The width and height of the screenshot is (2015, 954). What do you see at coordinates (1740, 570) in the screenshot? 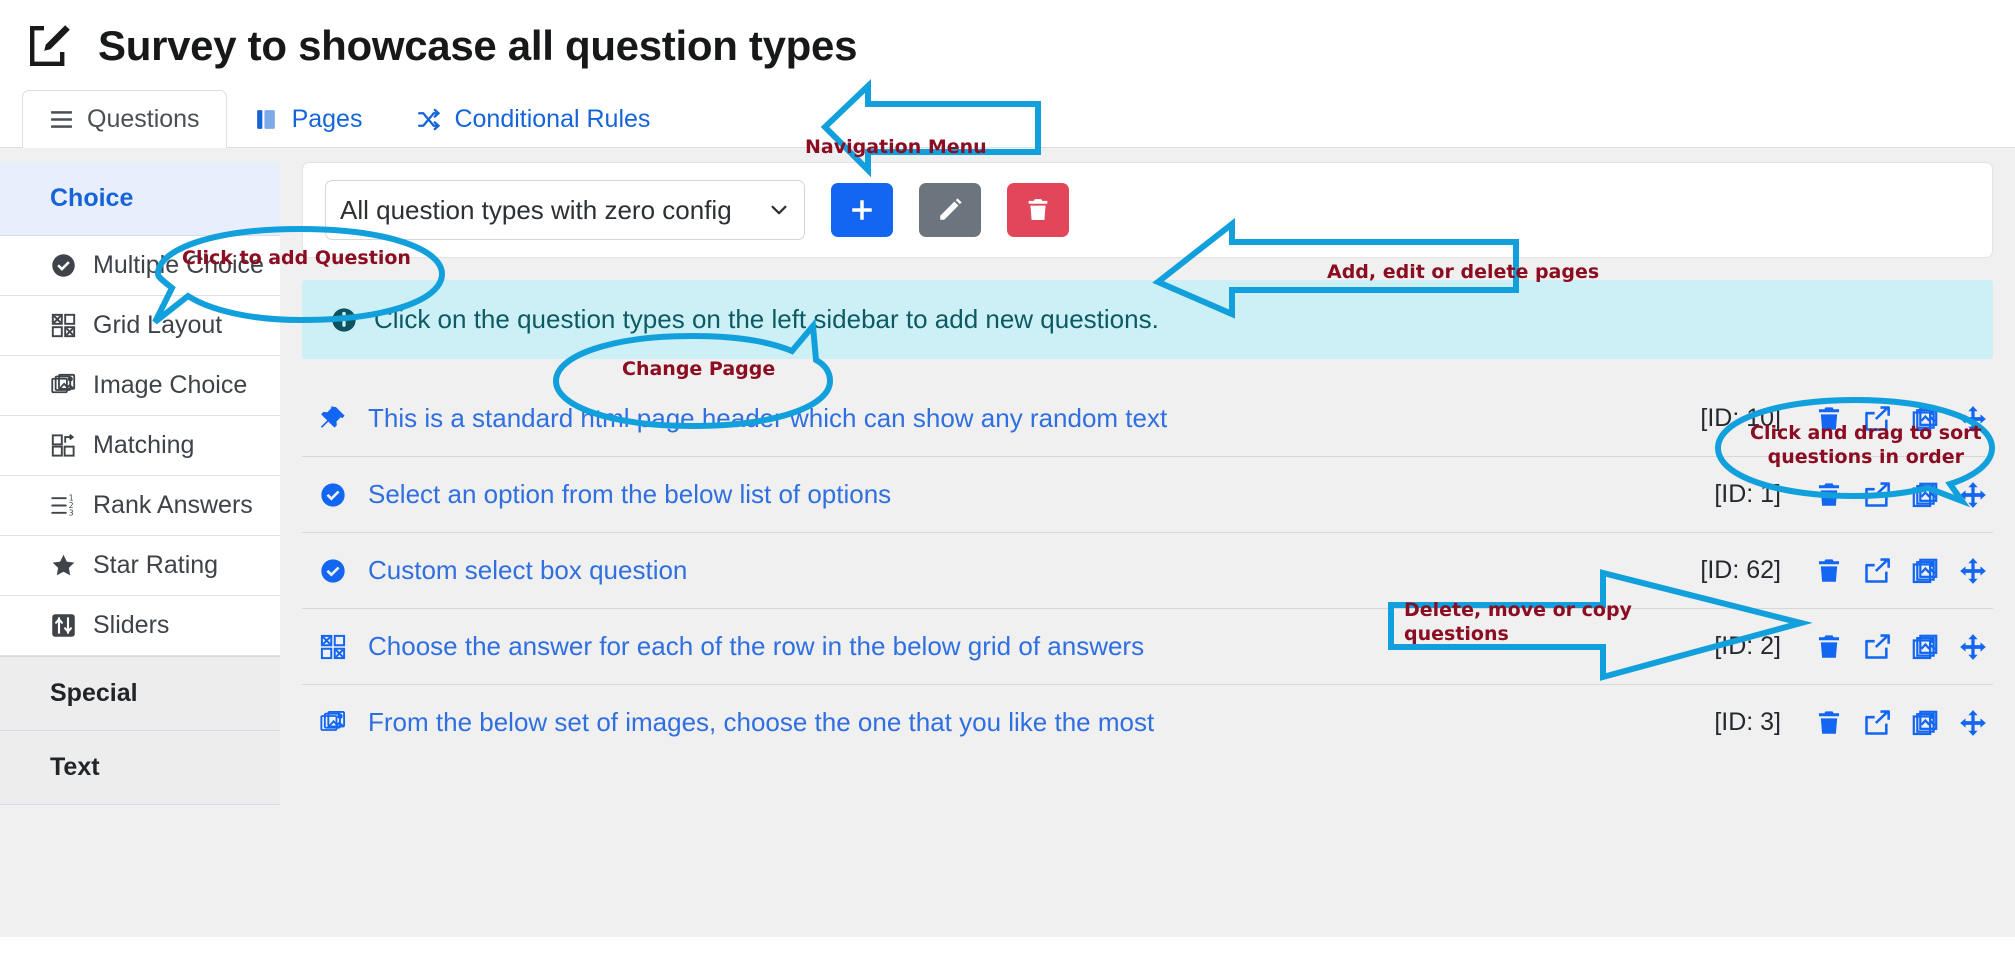
I see `question-id: [ID: 62]` at bounding box center [1740, 570].